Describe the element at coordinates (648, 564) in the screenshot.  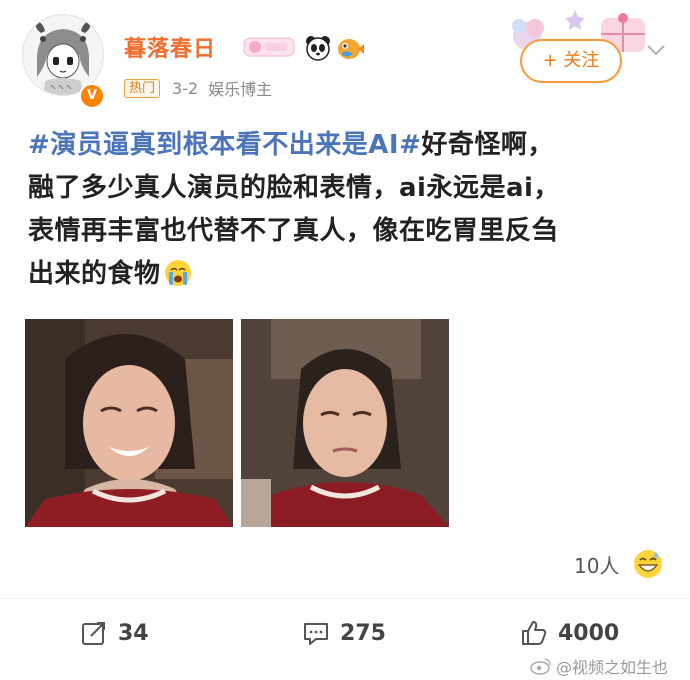
I see `grinning-sweat-emoji-icon` at that location.